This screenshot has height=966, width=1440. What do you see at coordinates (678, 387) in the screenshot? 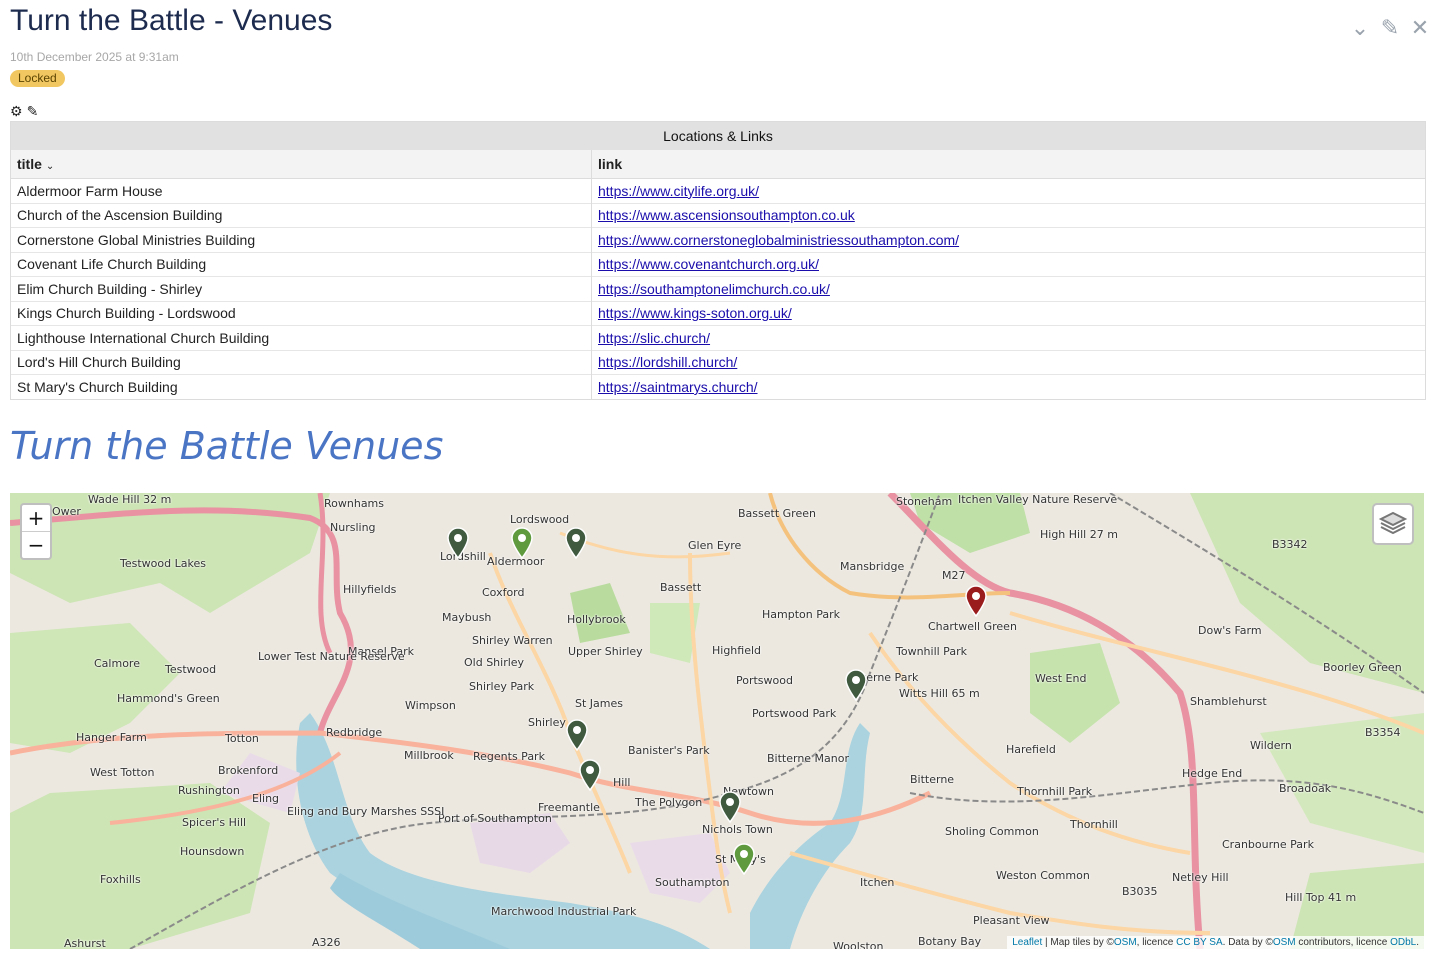
I see `venue-link: https://saintmarys.church/` at bounding box center [678, 387].